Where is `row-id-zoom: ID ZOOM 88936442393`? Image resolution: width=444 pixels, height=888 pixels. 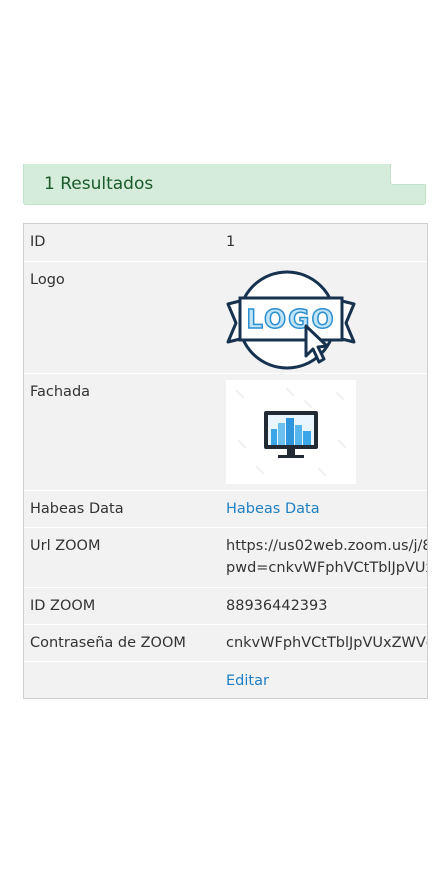 row-id-zoom: ID ZOOM 88936442393 is located at coordinates (225, 605).